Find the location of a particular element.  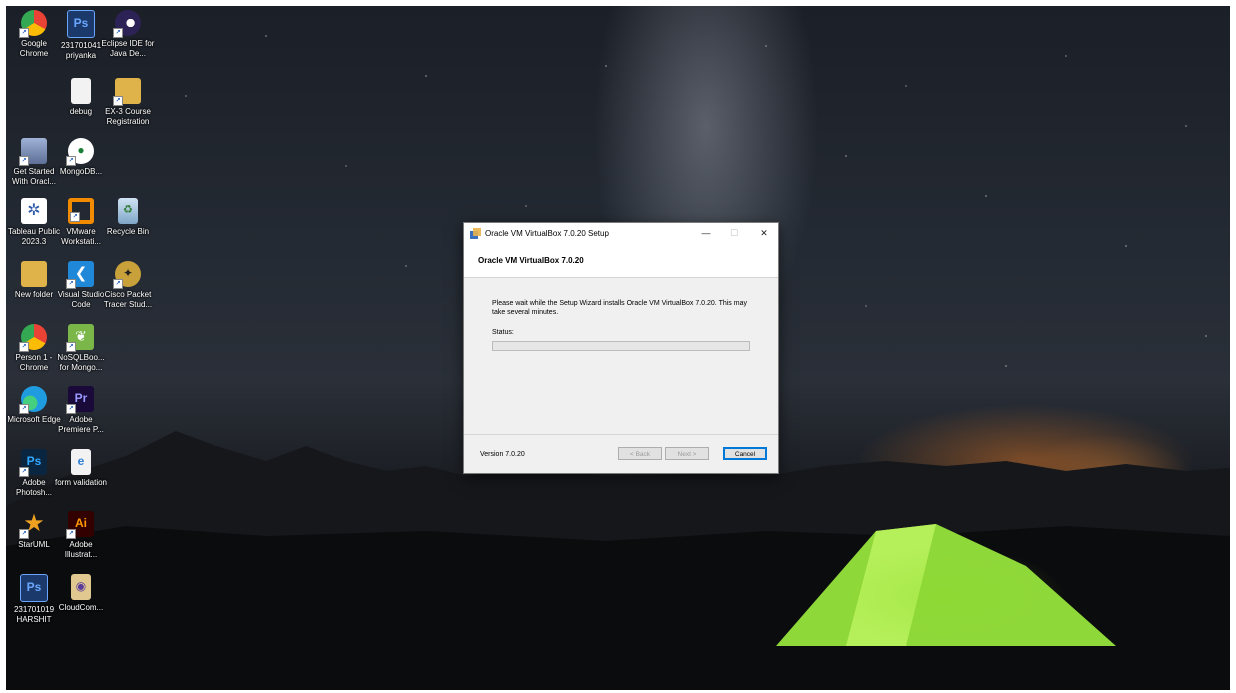

status-label: Status: is located at coordinates (503, 332).